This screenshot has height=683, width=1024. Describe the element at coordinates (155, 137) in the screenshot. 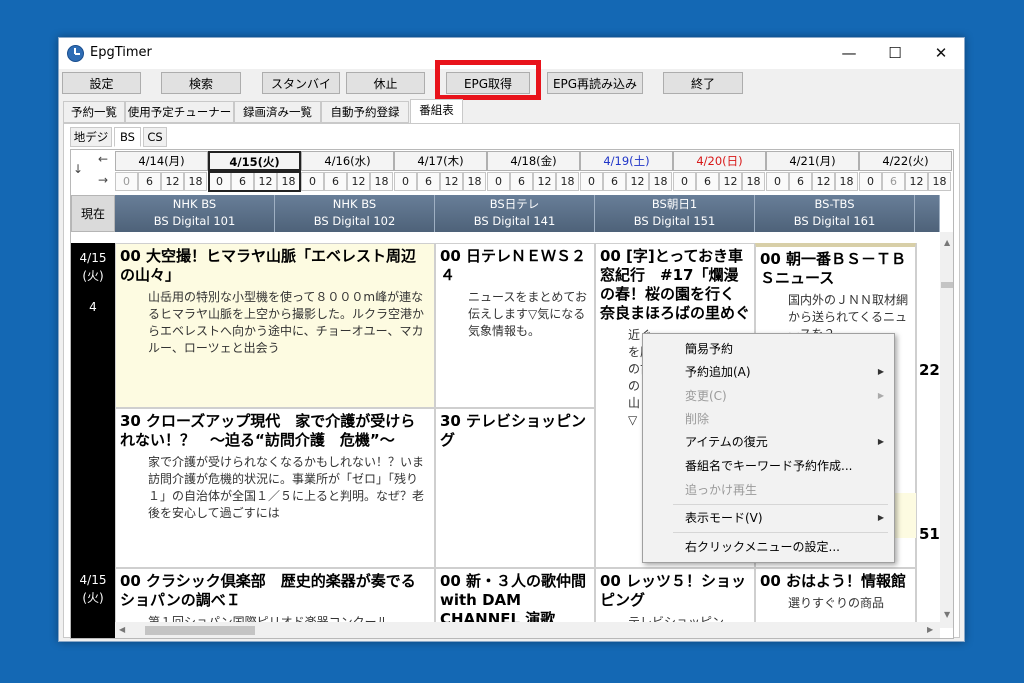

I see `subtab-cs: CS` at that location.